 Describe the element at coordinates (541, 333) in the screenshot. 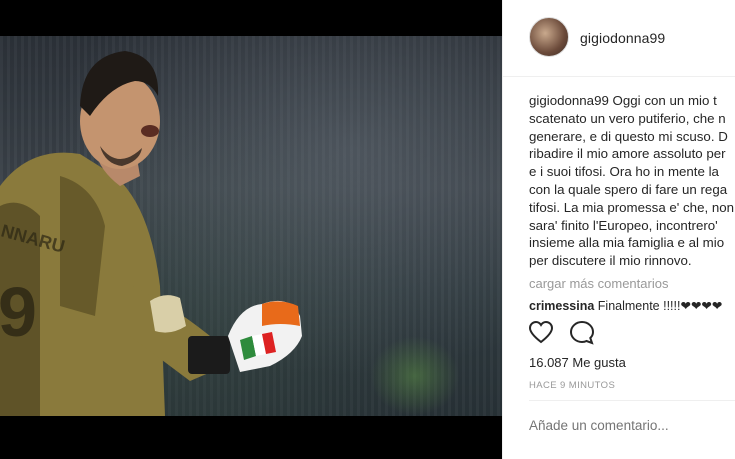

I see `heart-icon` at that location.